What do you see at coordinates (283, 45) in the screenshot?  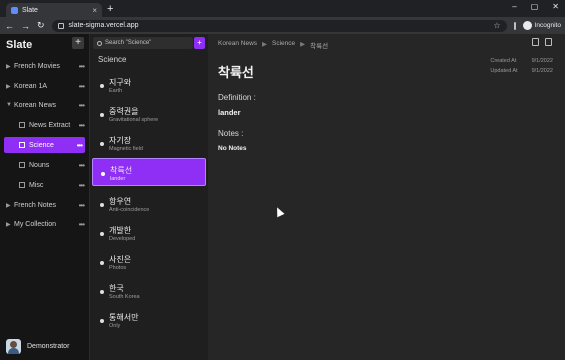 I see `breadcrumb-item: Science` at bounding box center [283, 45].